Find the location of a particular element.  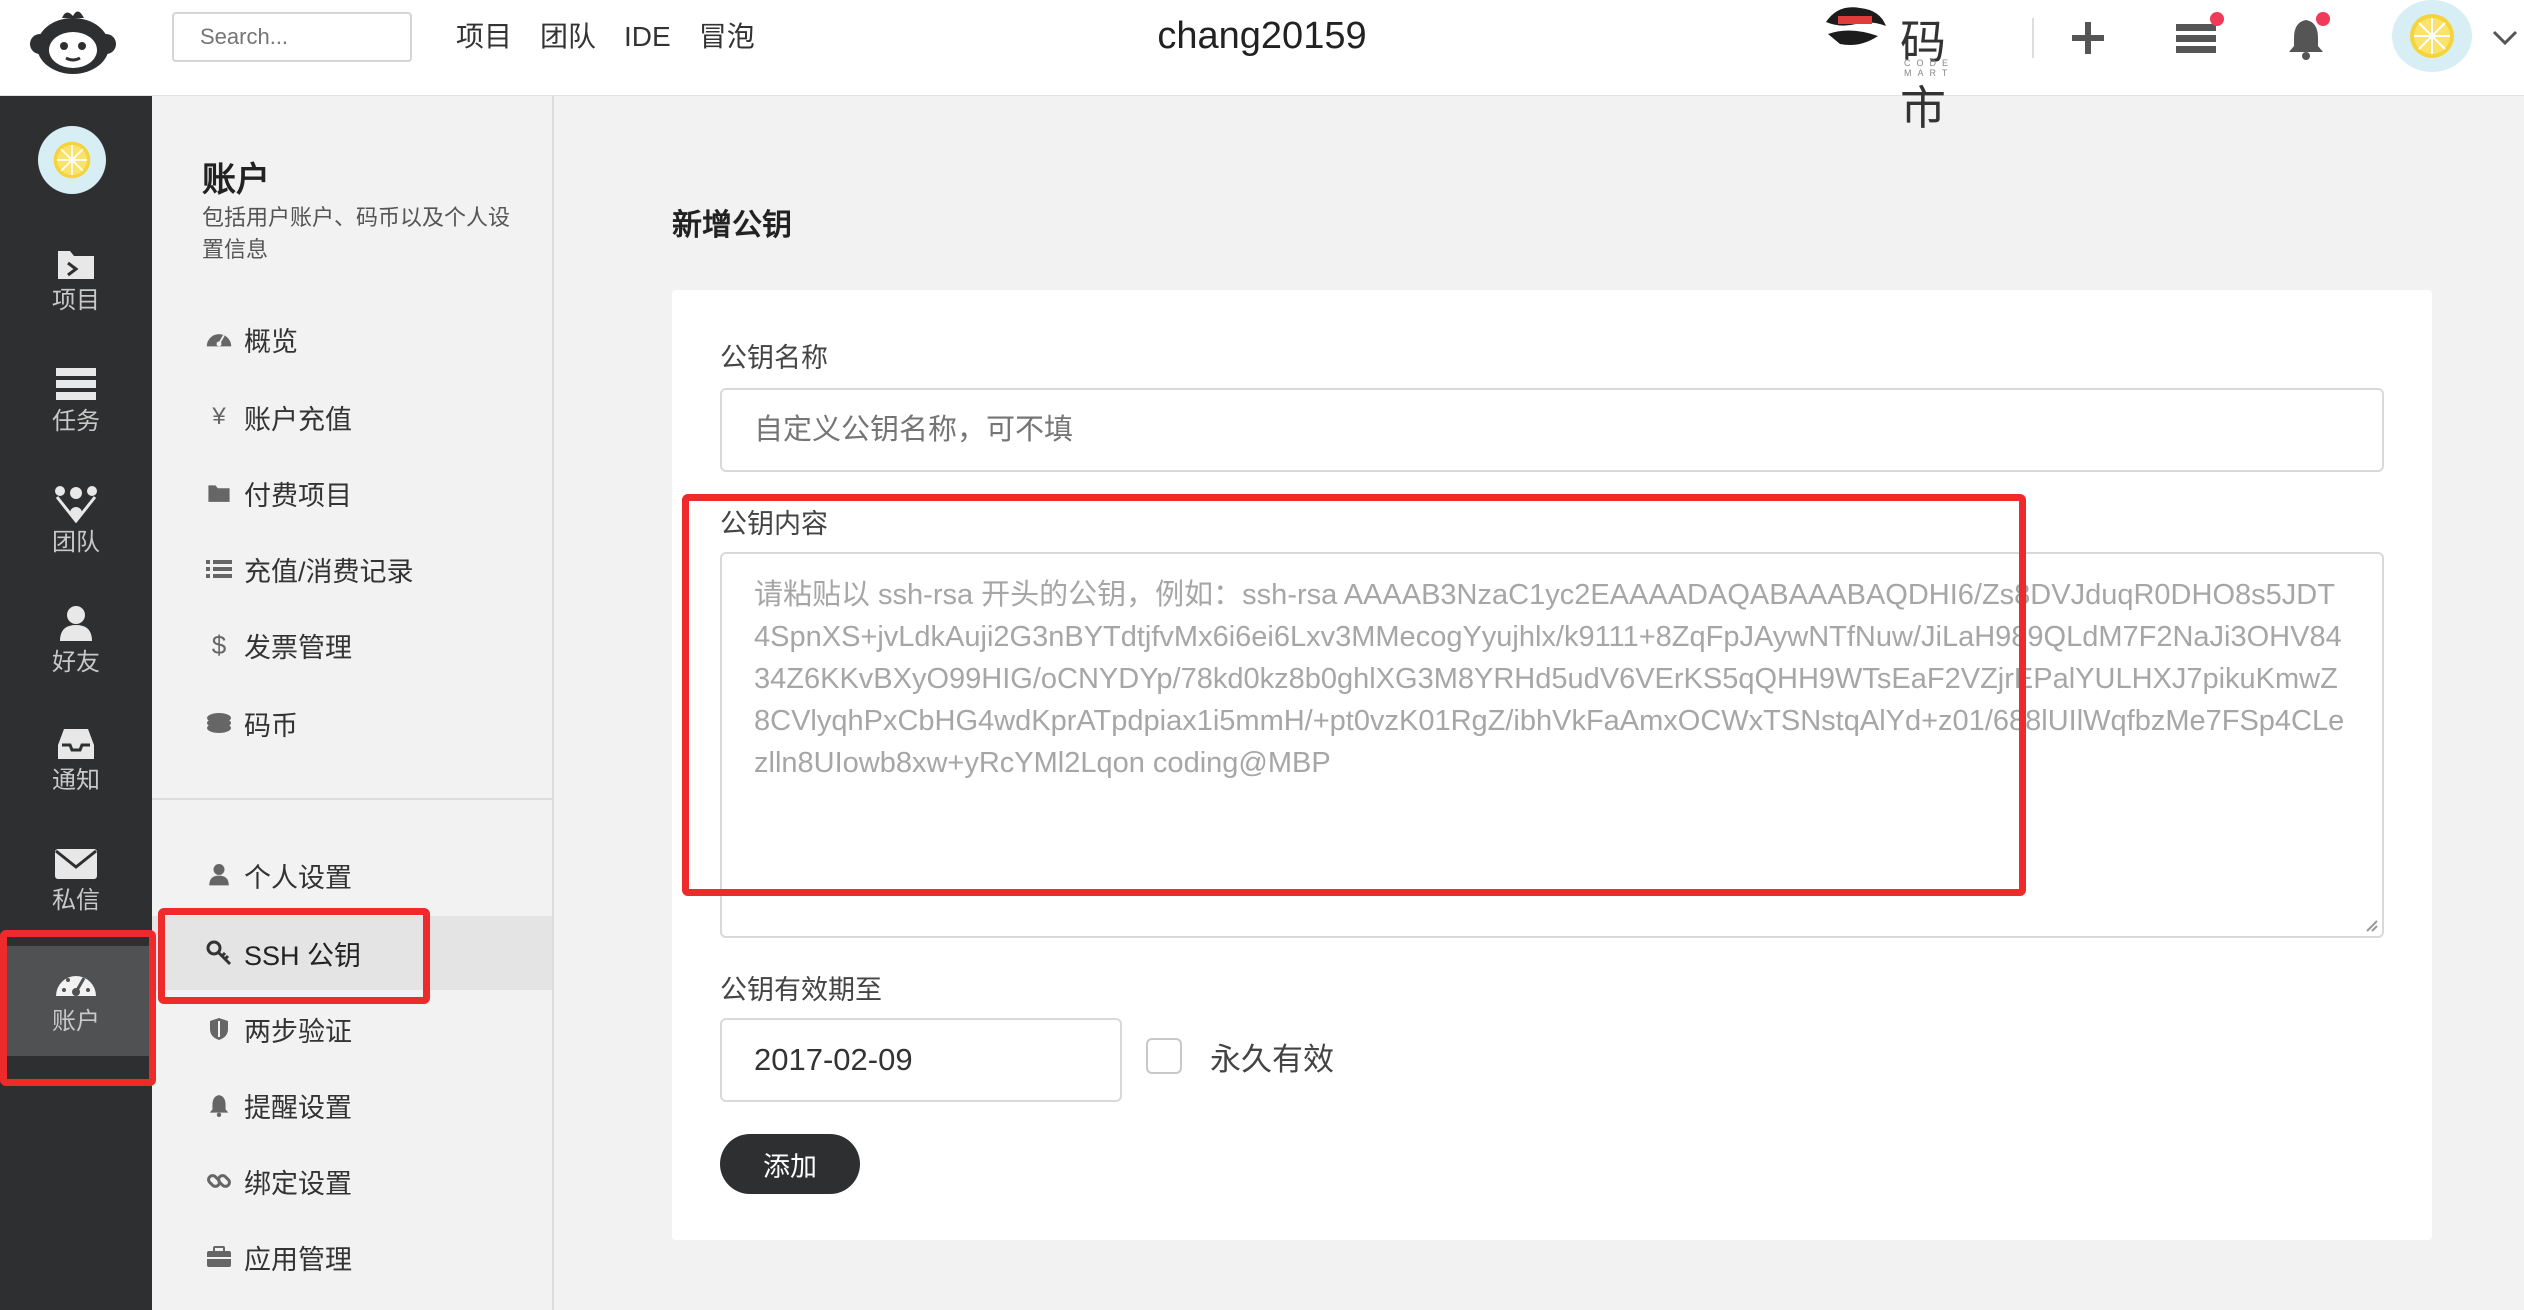

sidebar-item-notifications: 通知 is located at coordinates (76, 761).